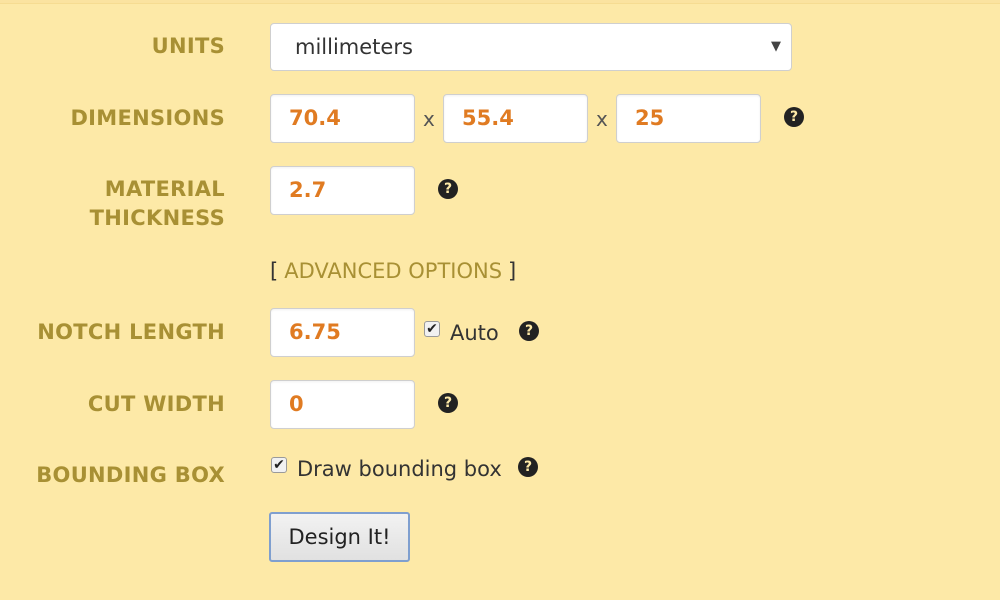 The height and width of the screenshot is (600, 1000). I want to click on auto-checkbox: ✔, so click(432, 329).